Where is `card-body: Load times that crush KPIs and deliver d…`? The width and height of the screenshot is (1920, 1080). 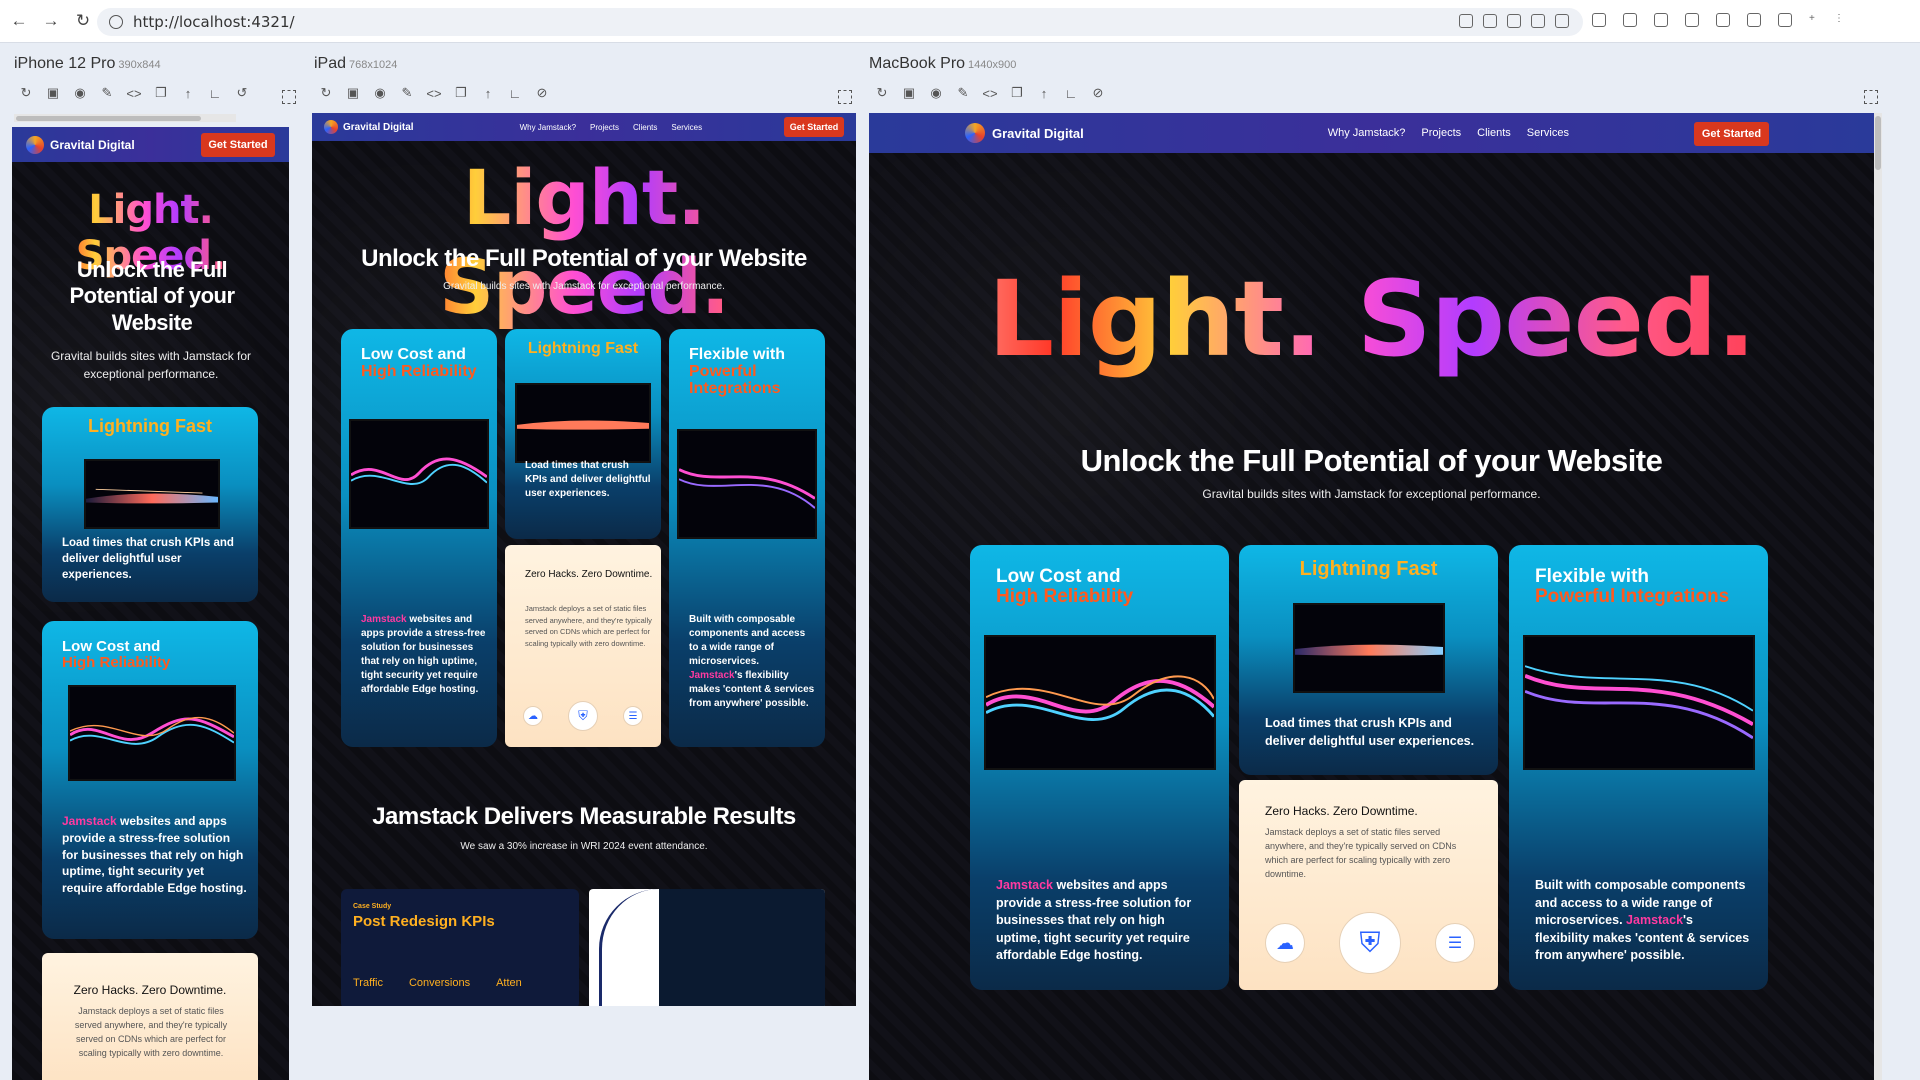 card-body: Load times that crush KPIs and deliver d… is located at coordinates (1370, 732).